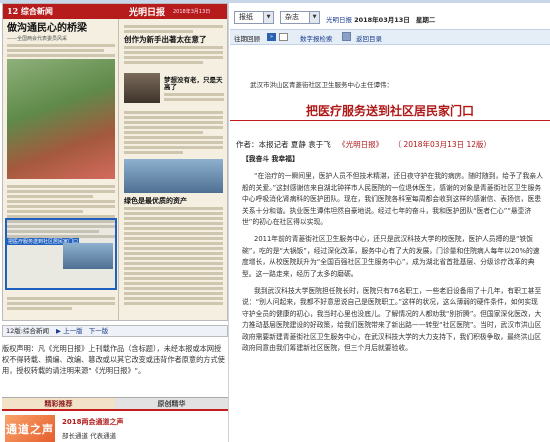  I want to click on article-subhead-1: ——全国两会代表委员风采, so click(37, 39).